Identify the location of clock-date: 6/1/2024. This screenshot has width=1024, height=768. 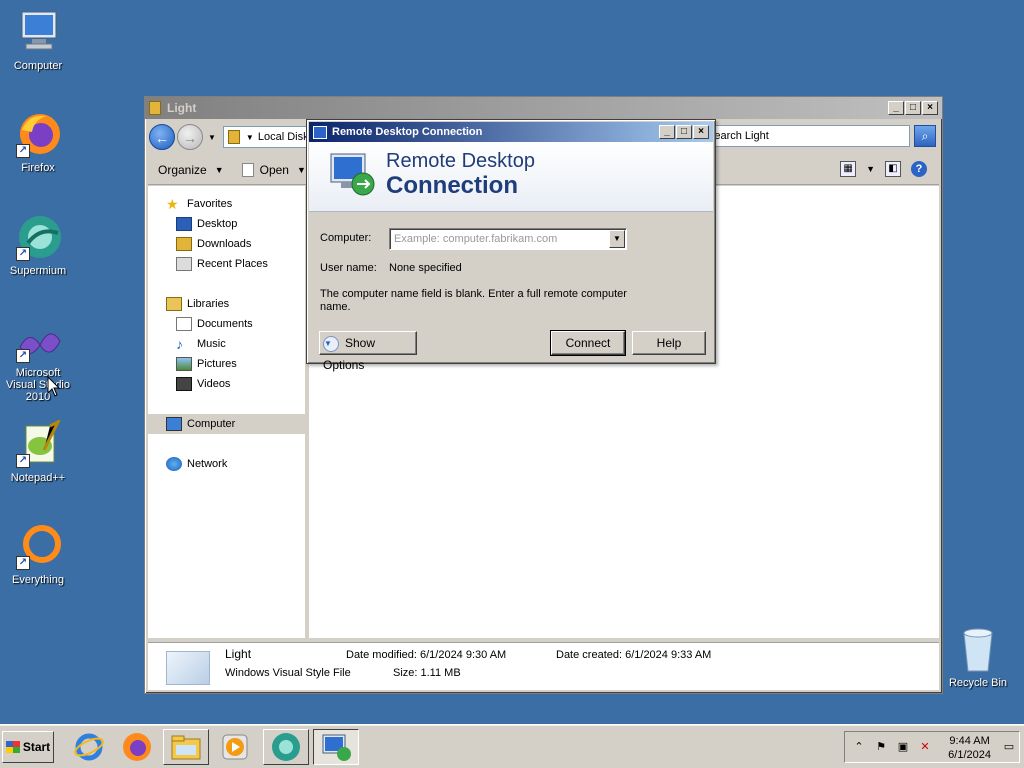
(969, 755).